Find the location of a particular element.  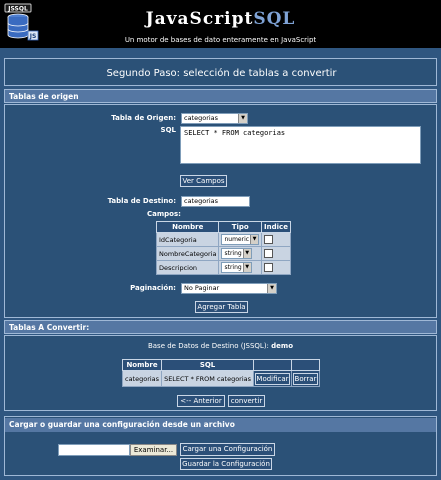

campo-nombre: Descripcion is located at coordinates (187, 267).